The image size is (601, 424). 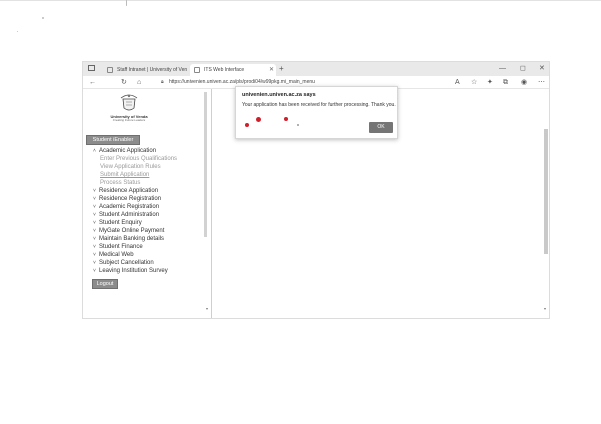 What do you see at coordinates (541, 82) in the screenshot?
I see `more-menu-icon: ⋯` at bounding box center [541, 82].